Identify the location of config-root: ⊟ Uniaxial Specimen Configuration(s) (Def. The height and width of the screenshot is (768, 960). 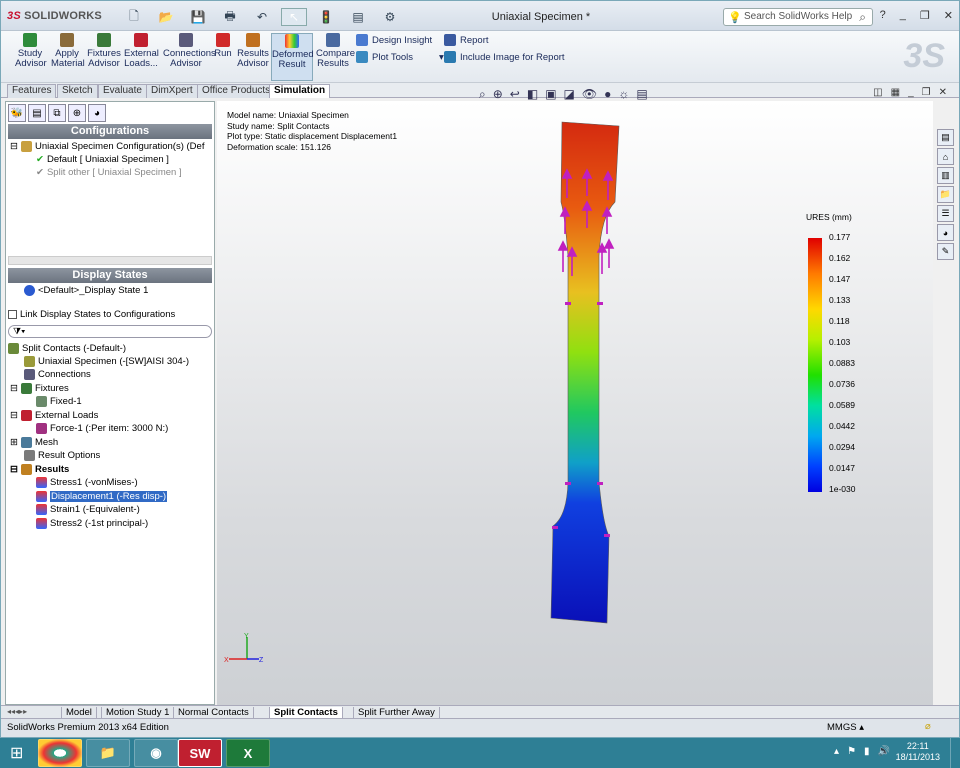
(107, 146).